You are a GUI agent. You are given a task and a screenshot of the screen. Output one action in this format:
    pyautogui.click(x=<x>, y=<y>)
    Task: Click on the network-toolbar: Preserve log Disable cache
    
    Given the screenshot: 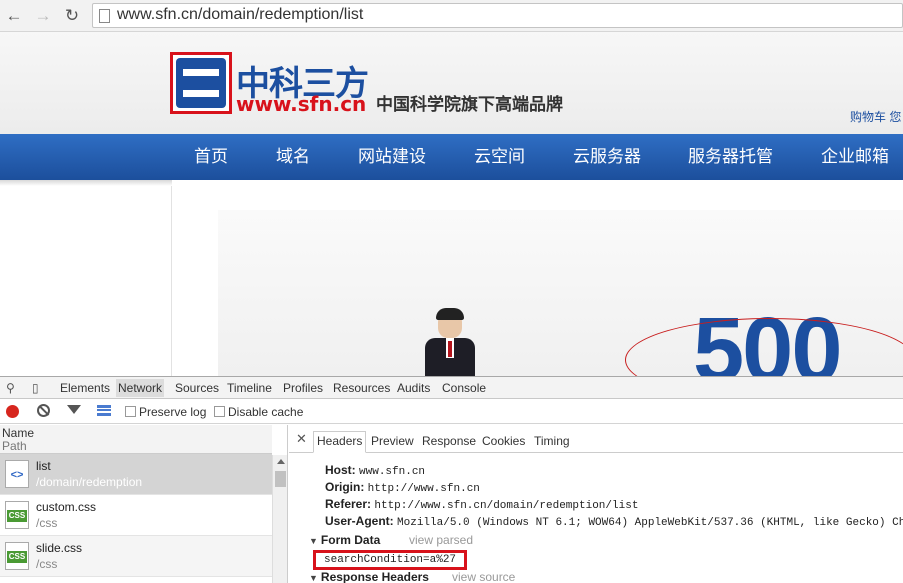 What is the action you would take?
    pyautogui.click(x=451, y=412)
    